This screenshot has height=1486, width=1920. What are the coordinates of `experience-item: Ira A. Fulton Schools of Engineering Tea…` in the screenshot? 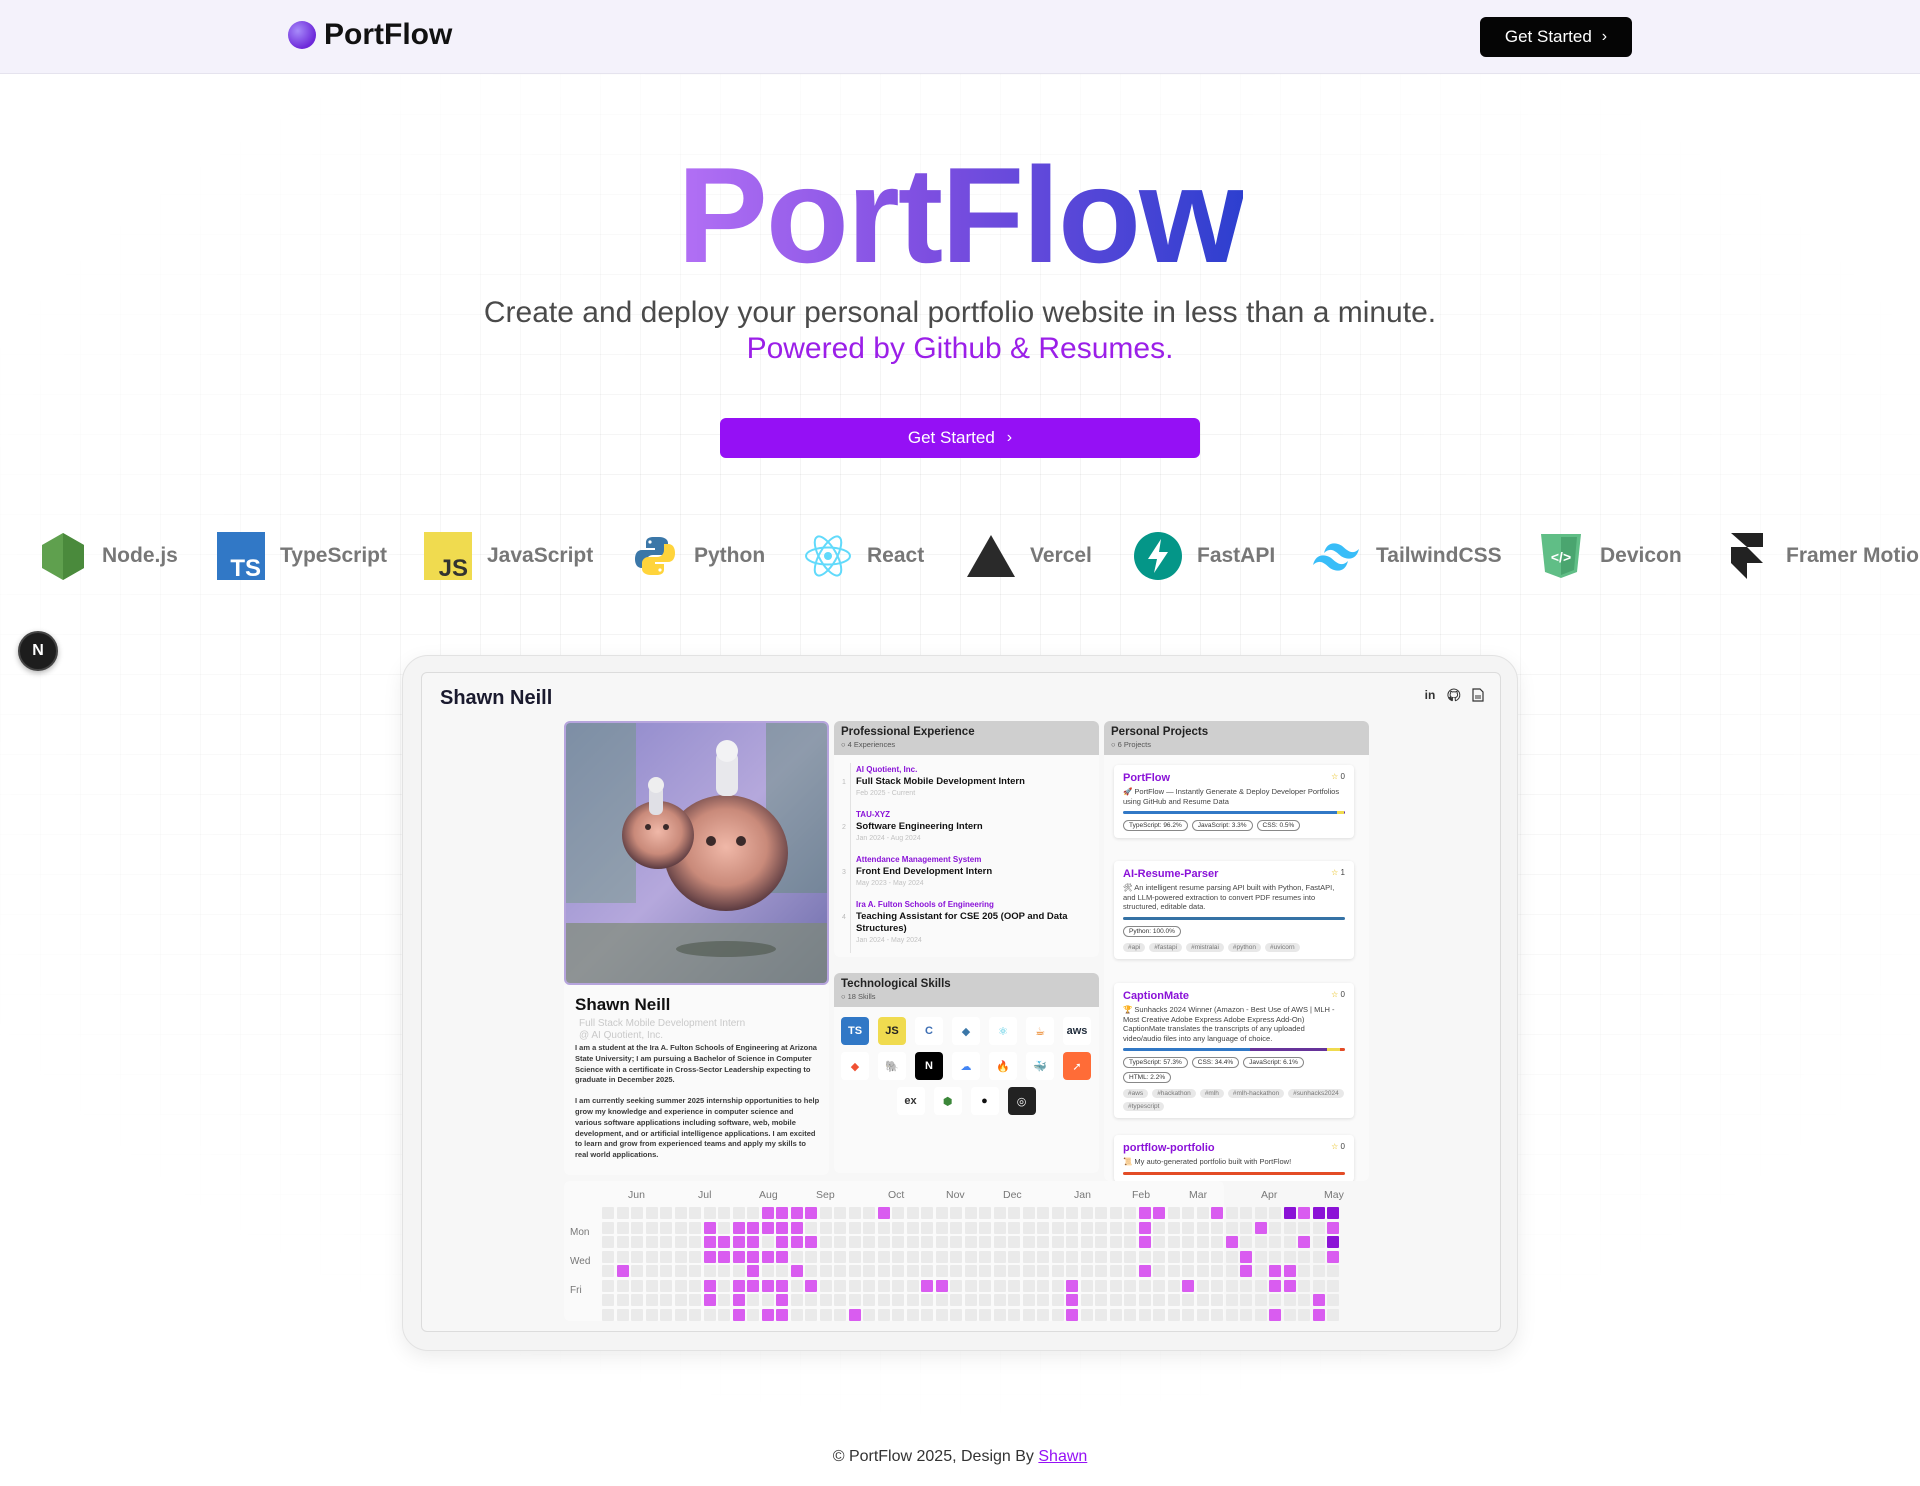 It's located at (971, 922).